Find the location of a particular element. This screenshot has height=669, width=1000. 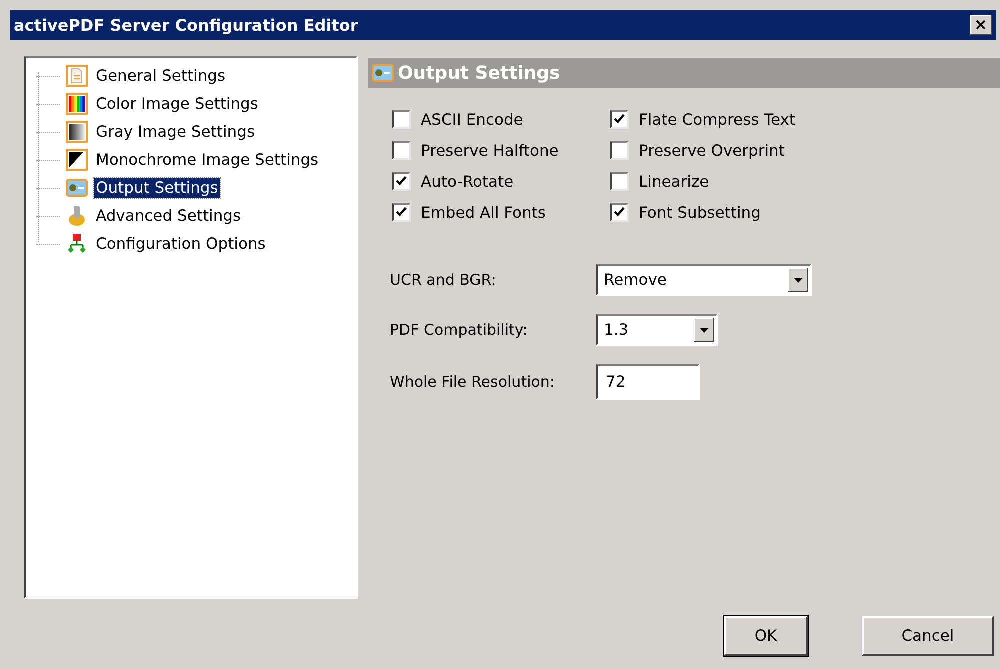

field-label: PDF Compatibility: is located at coordinates (459, 330).